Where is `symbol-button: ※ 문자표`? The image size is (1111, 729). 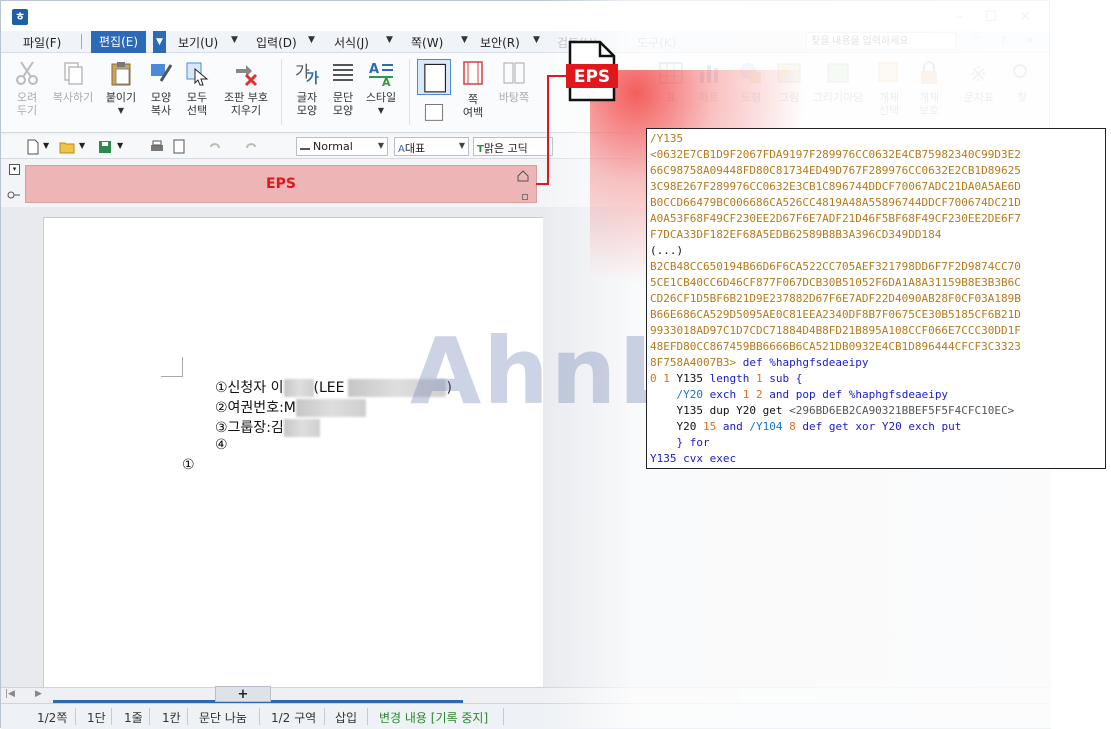
symbol-button: ※ 문자표 is located at coordinates (979, 81).